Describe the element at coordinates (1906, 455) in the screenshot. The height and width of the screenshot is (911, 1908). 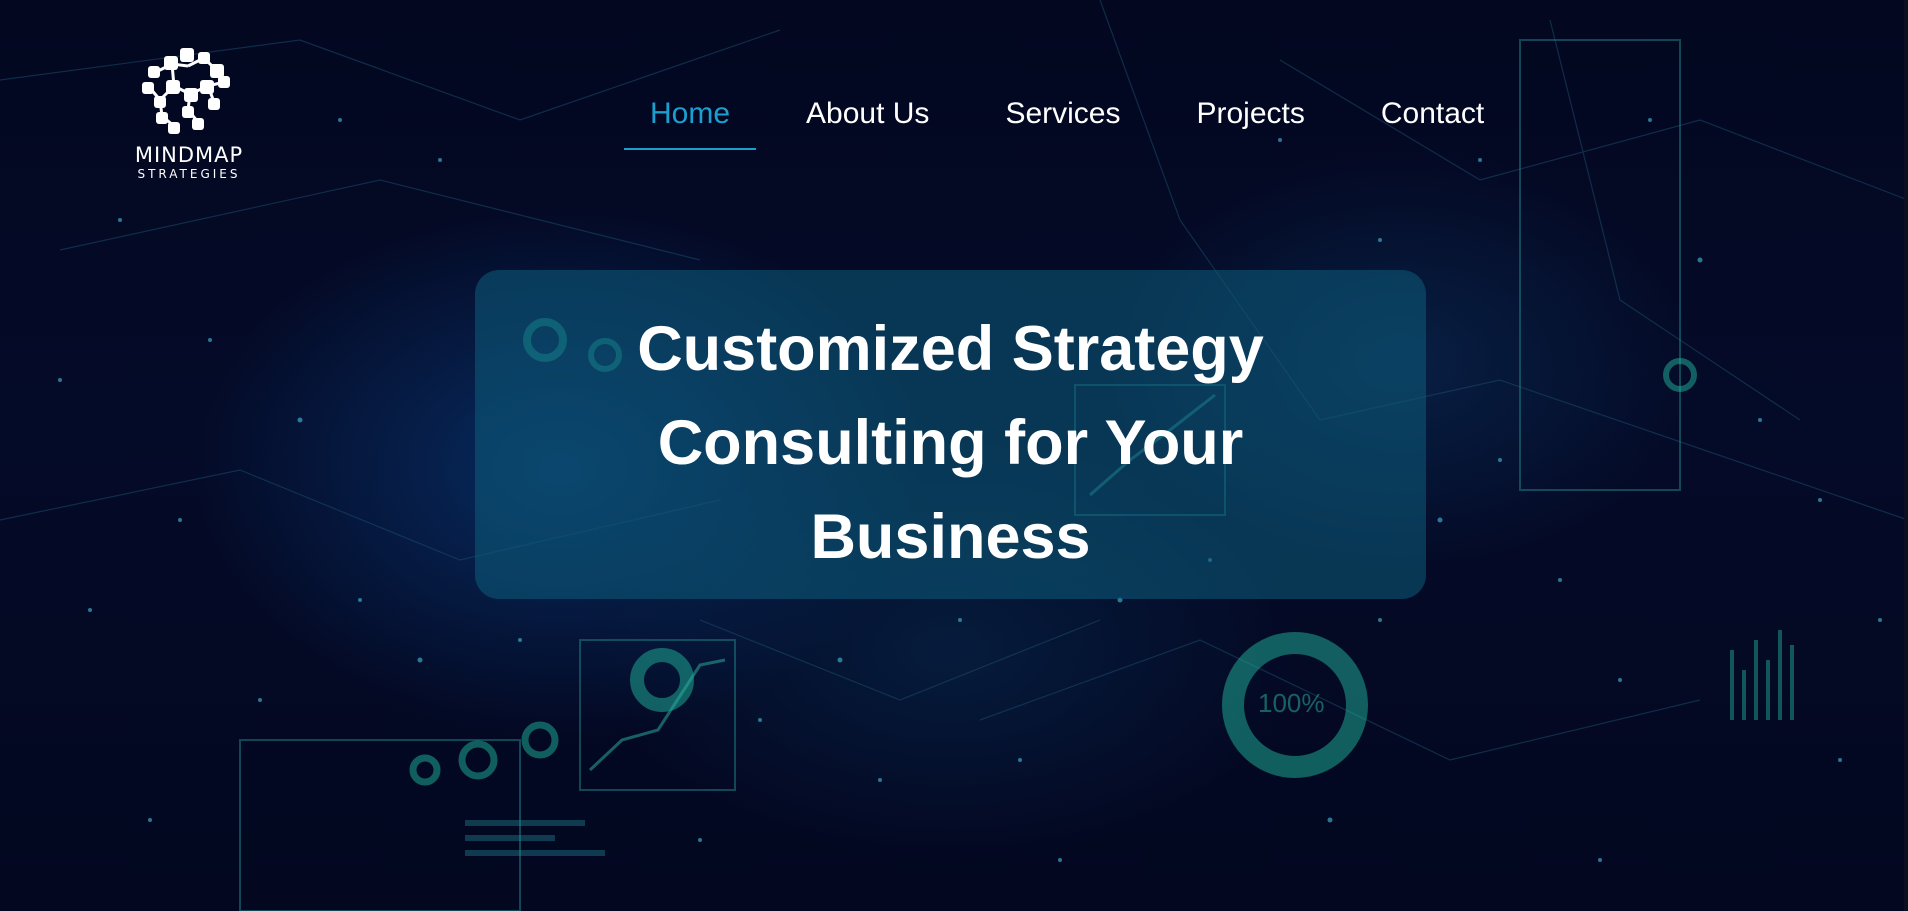
I see `scrollbar` at that location.